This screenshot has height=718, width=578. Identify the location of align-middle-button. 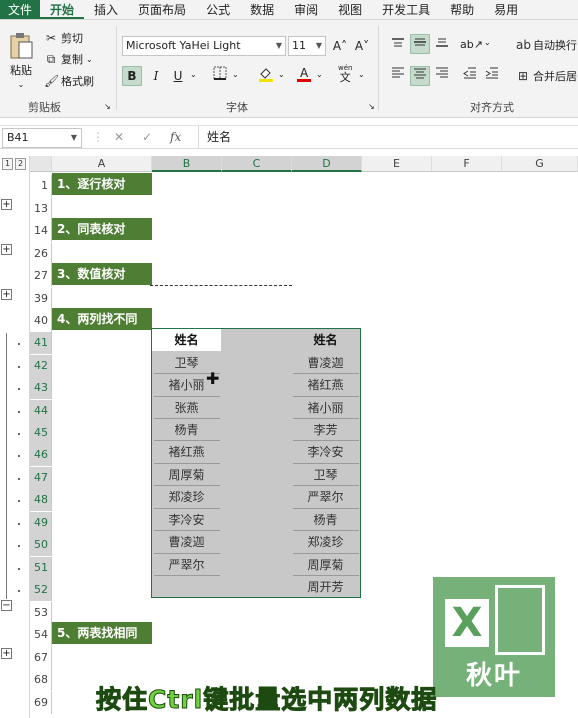
(420, 44).